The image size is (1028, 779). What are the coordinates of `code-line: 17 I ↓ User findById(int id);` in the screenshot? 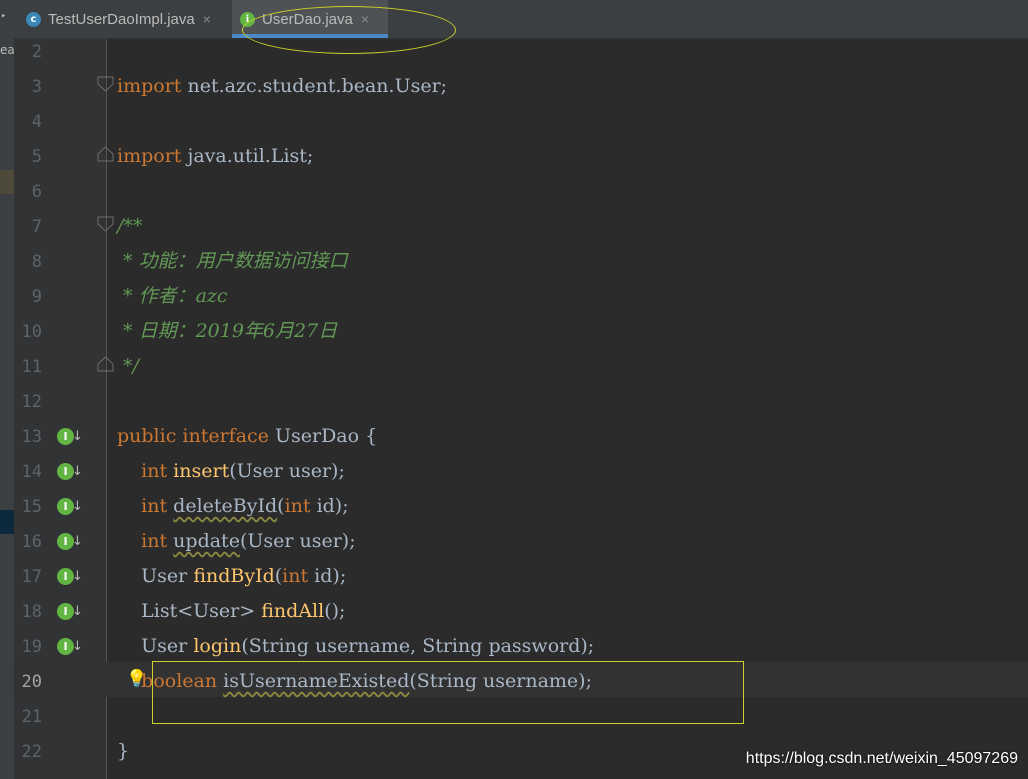 It's located at (521, 575).